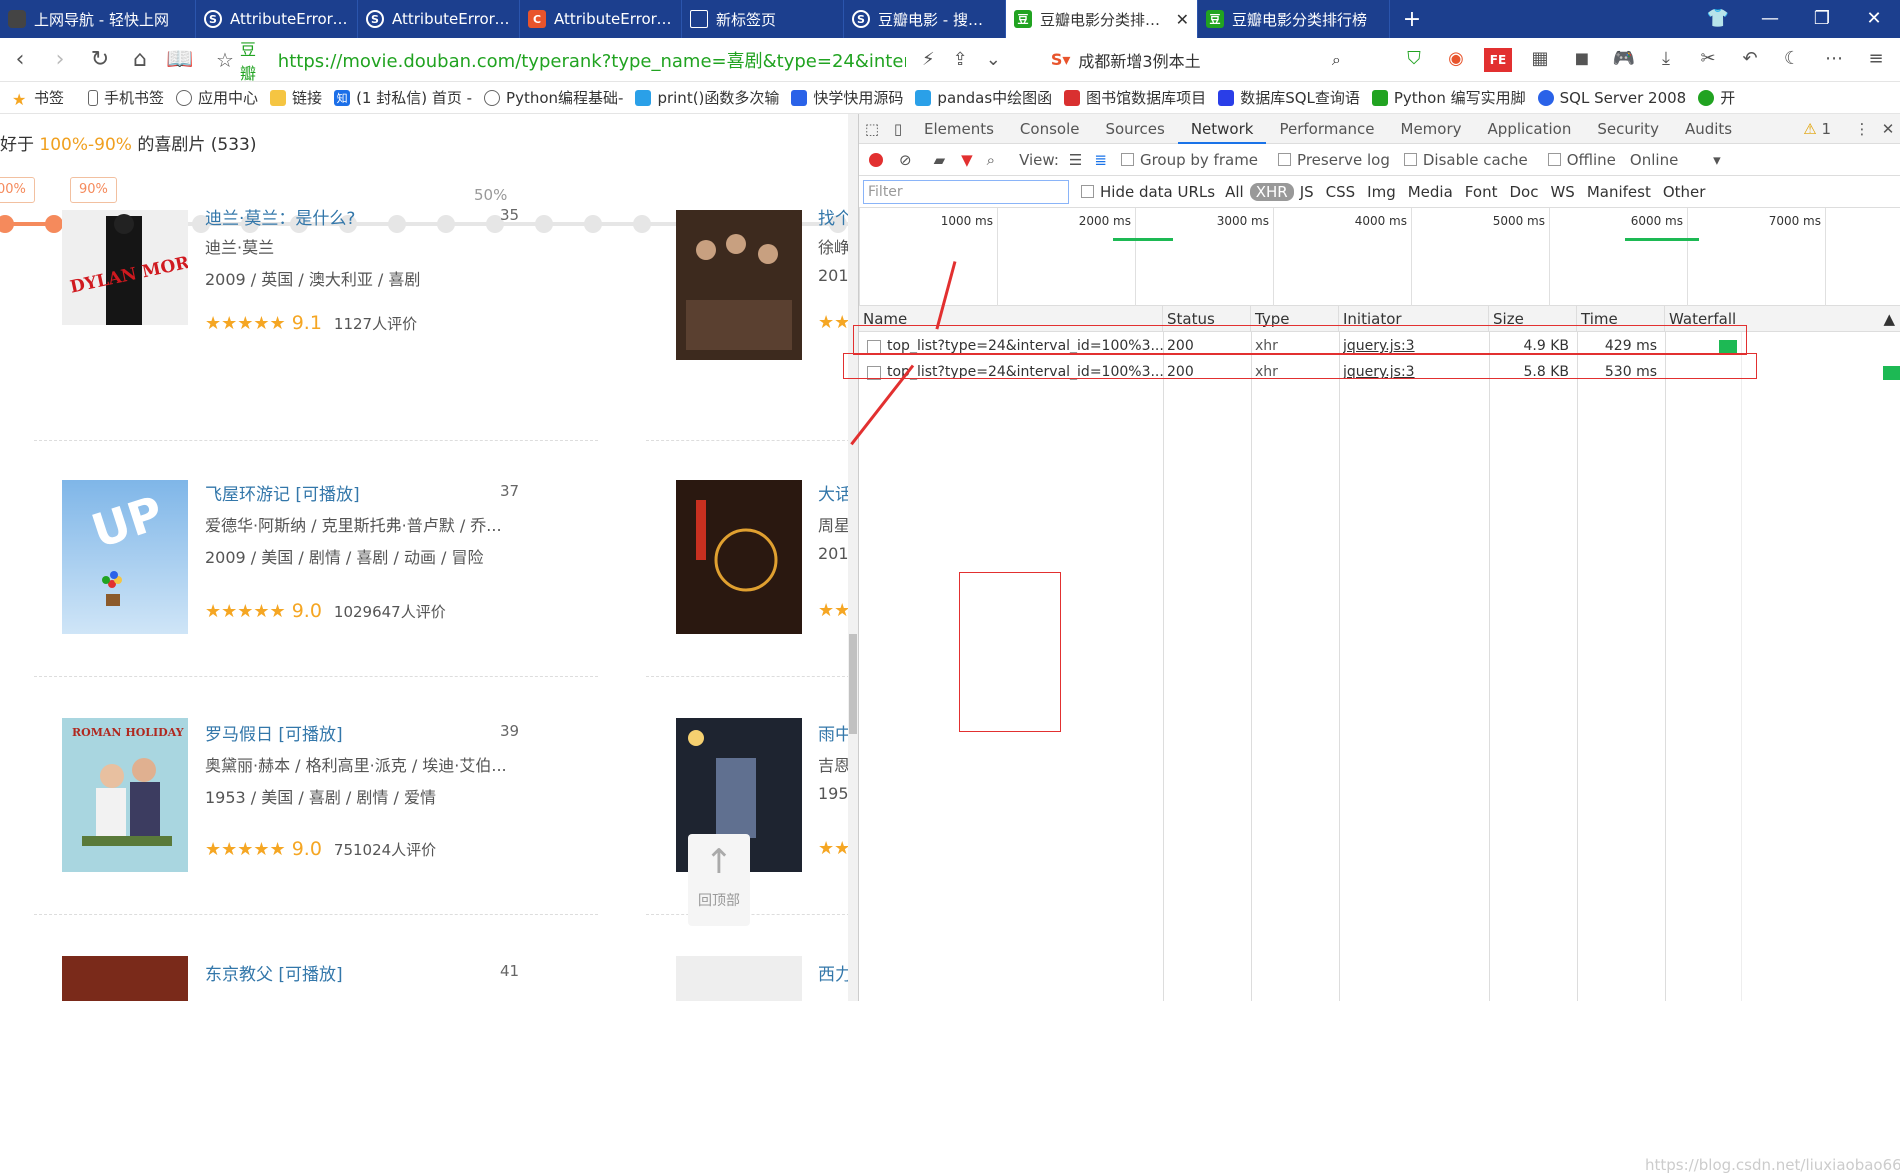  I want to click on movie-title-link: 迪兰·莫兰：是什么?, so click(280, 216).